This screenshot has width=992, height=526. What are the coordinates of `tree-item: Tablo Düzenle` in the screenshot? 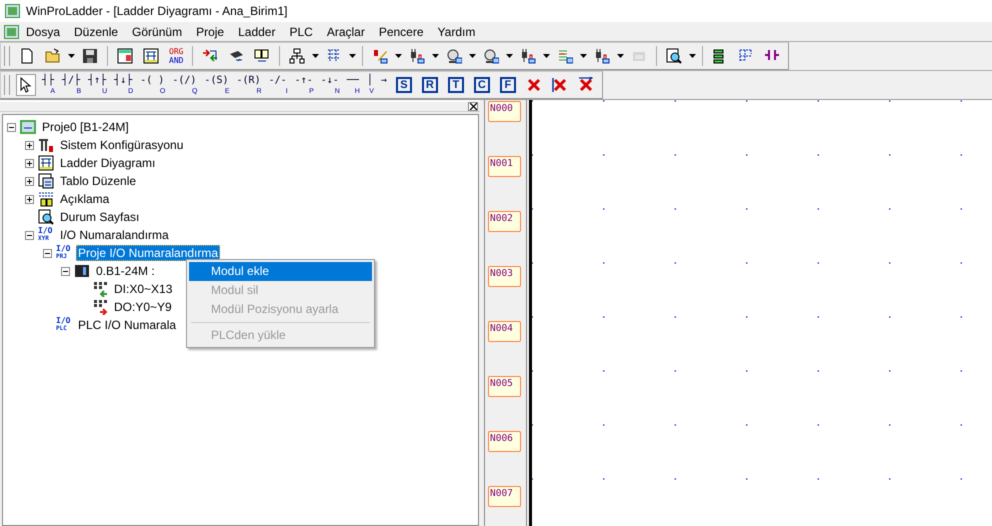 It's located at (98, 181).